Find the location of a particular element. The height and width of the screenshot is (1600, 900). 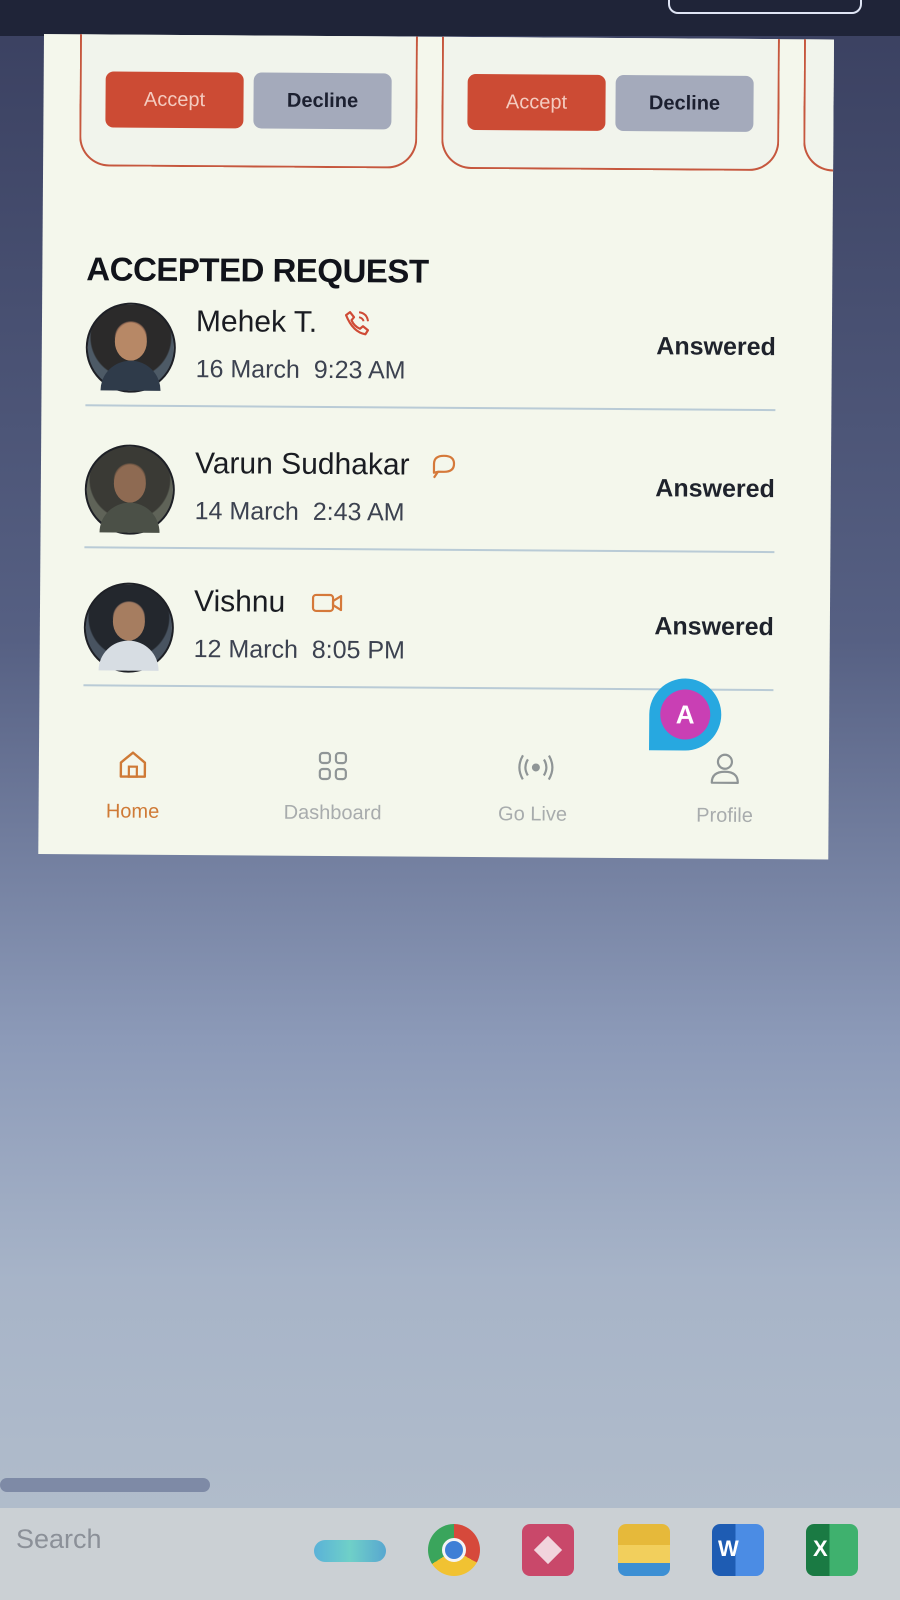

nav-label: Go Live is located at coordinates (533, 814).